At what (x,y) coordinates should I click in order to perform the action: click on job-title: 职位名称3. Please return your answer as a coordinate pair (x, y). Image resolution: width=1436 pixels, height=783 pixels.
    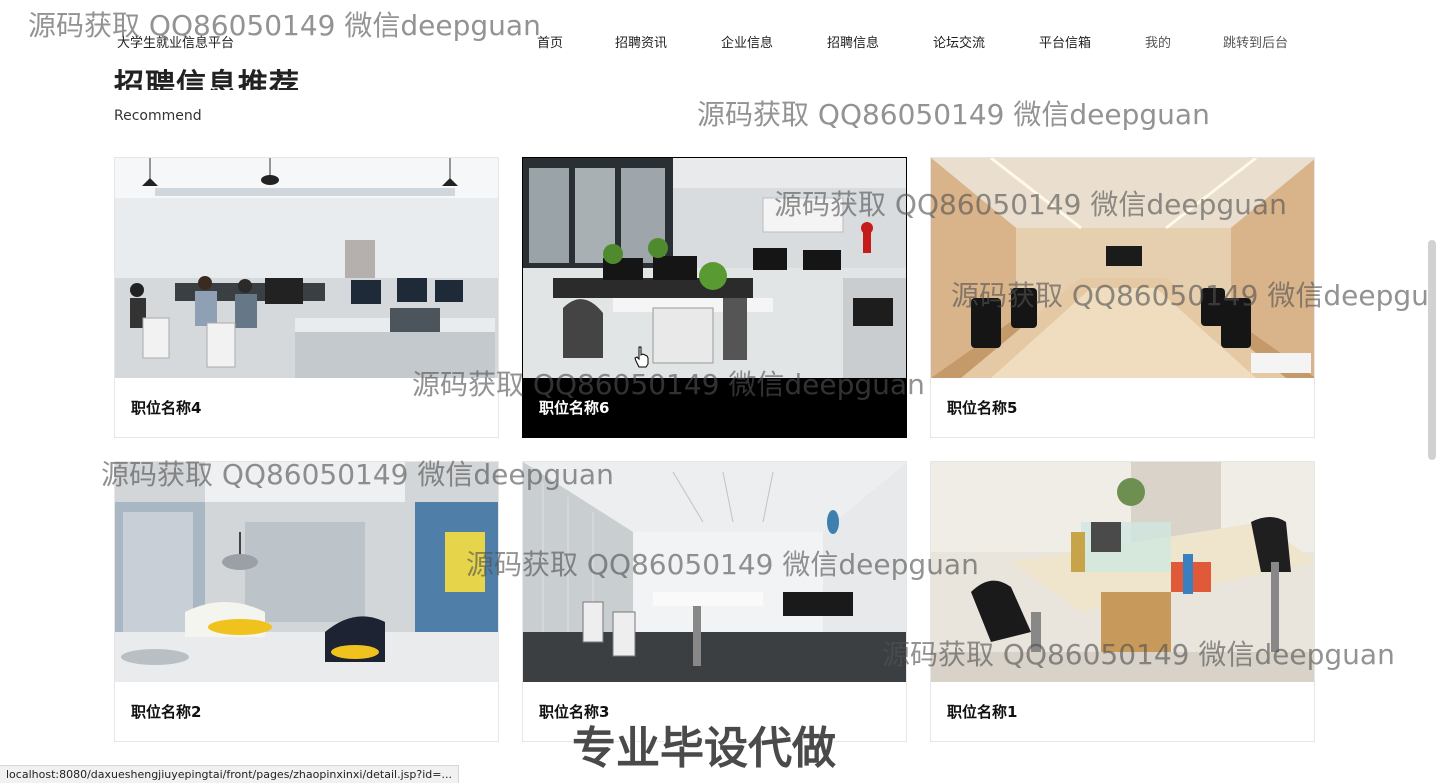
    Looking at the image, I should click on (714, 711).